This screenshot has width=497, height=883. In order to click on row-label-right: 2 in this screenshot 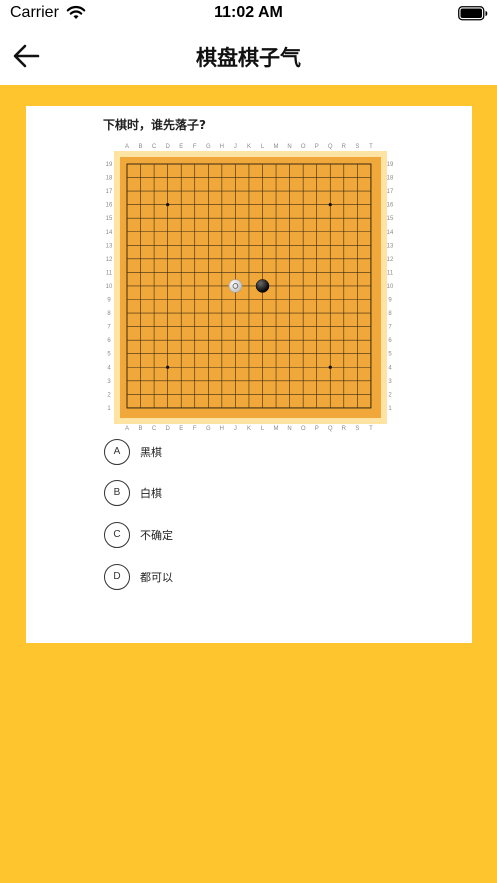, I will do `click(390, 395)`.